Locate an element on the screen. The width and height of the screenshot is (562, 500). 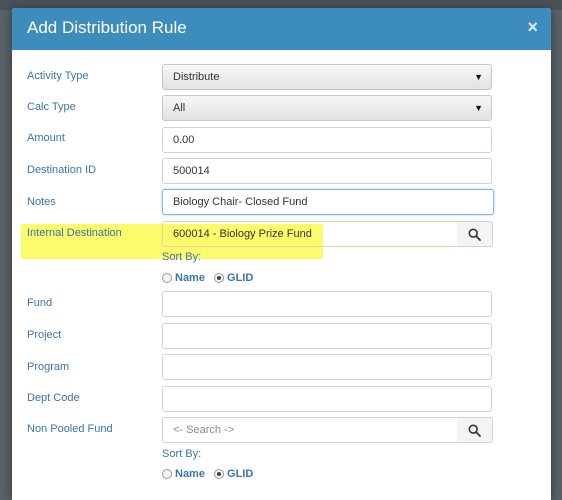
sort-by-glid-option-2: GLID is located at coordinates (233, 474).